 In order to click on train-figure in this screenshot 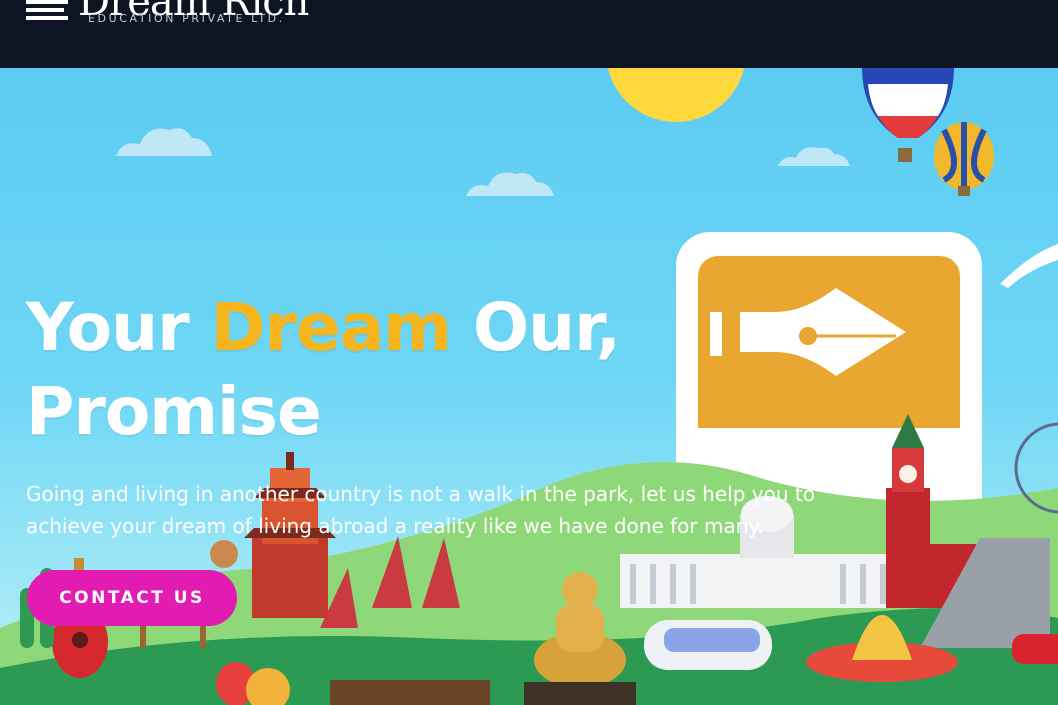, I will do `click(708, 645)`.